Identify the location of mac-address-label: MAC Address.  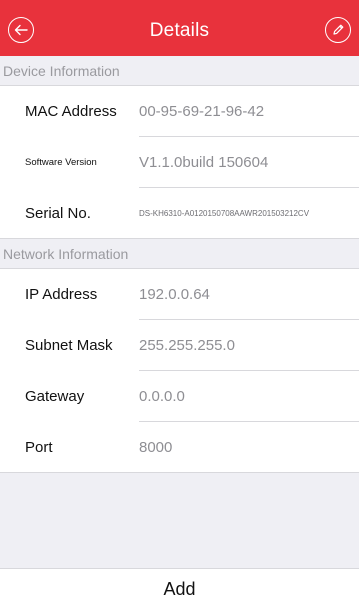
(71, 111).